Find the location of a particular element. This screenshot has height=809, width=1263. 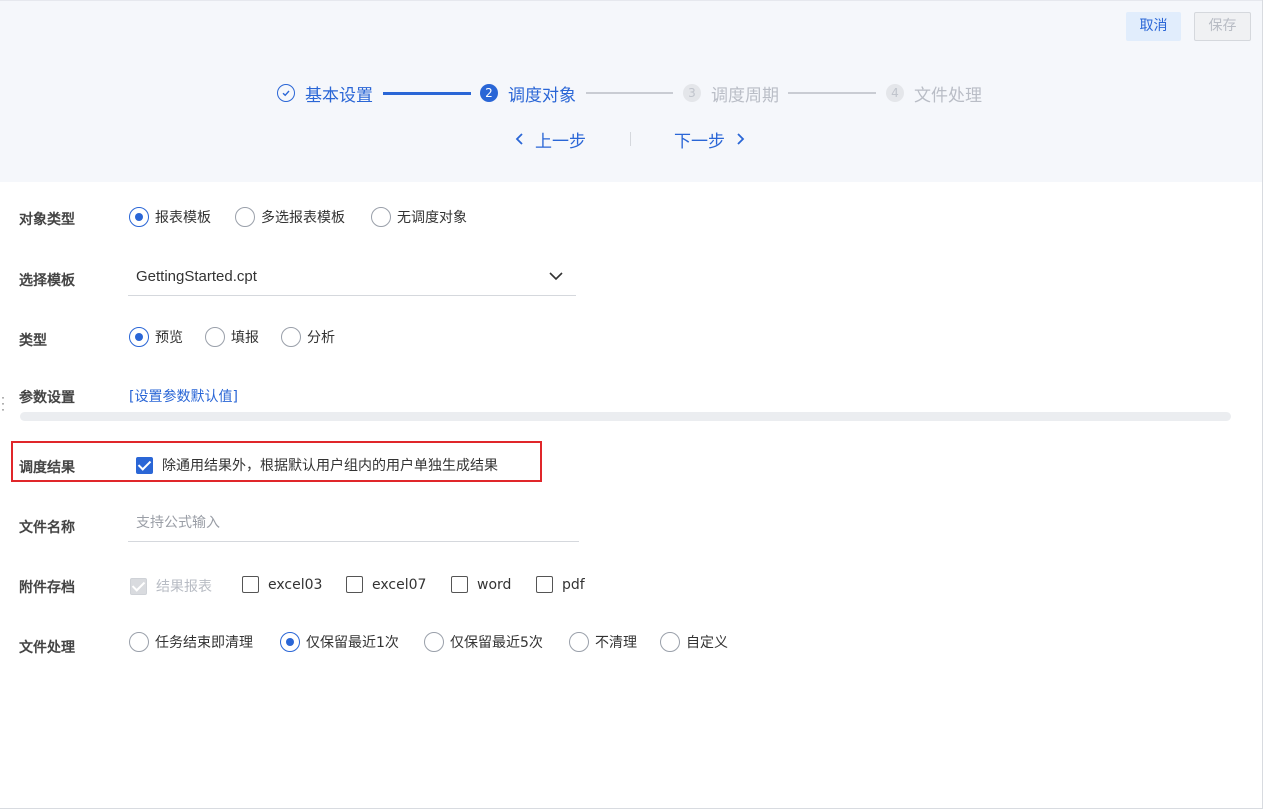

stepper: 基本设置 2 调度对象 3 调度周期 4 文件处理 is located at coordinates (631, 93).